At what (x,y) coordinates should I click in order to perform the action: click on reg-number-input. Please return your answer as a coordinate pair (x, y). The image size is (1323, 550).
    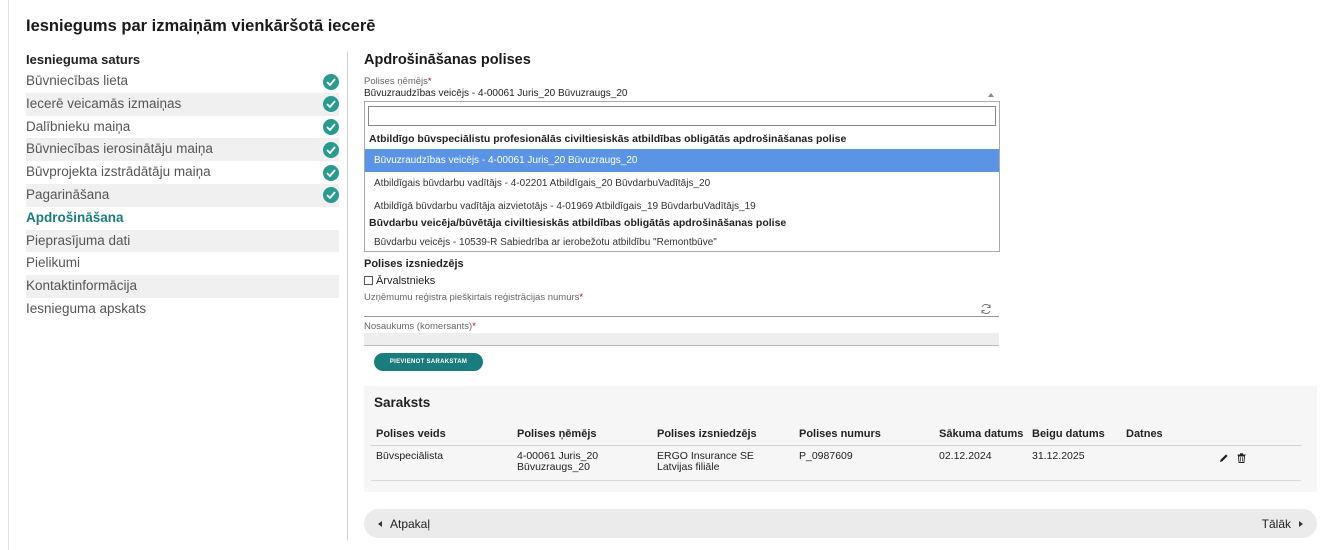
    Looking at the image, I should click on (681, 316).